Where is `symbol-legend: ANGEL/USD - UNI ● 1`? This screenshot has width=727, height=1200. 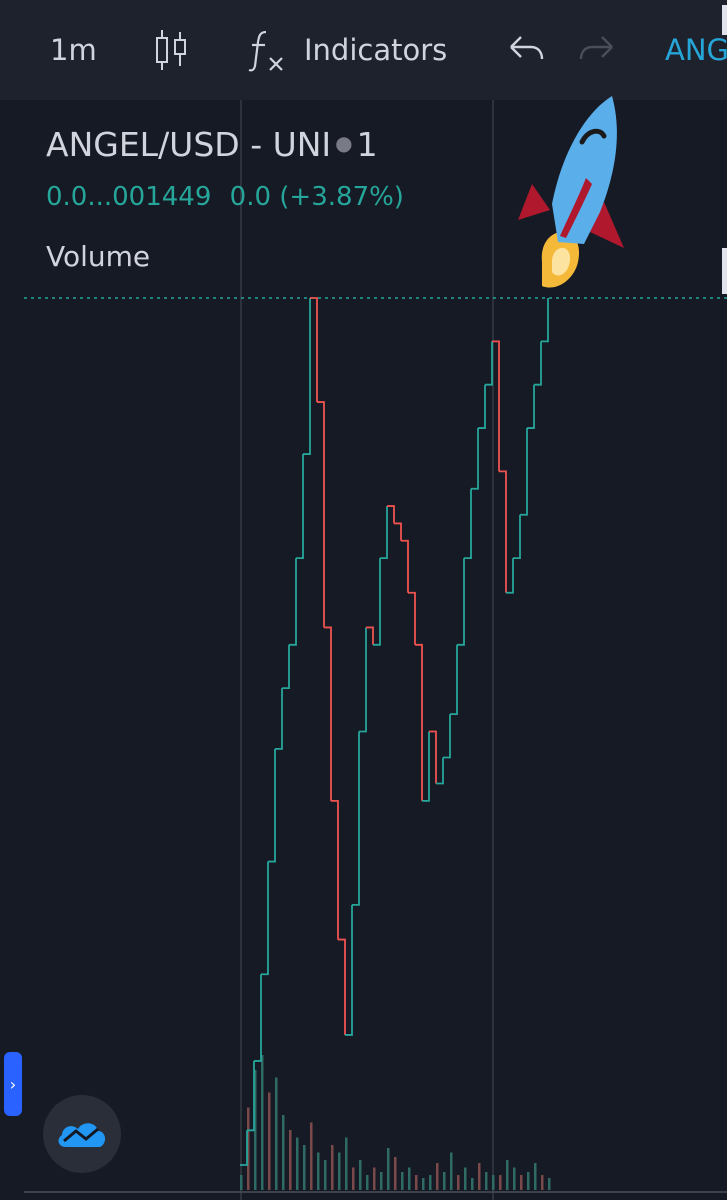
symbol-legend: ANGEL/USD - UNI ● 1 is located at coordinates (212, 144).